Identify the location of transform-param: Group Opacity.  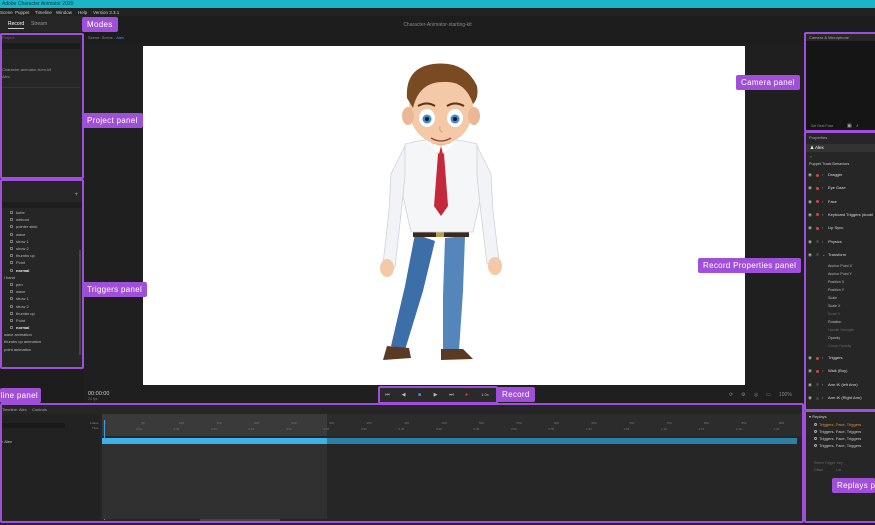
(839, 346).